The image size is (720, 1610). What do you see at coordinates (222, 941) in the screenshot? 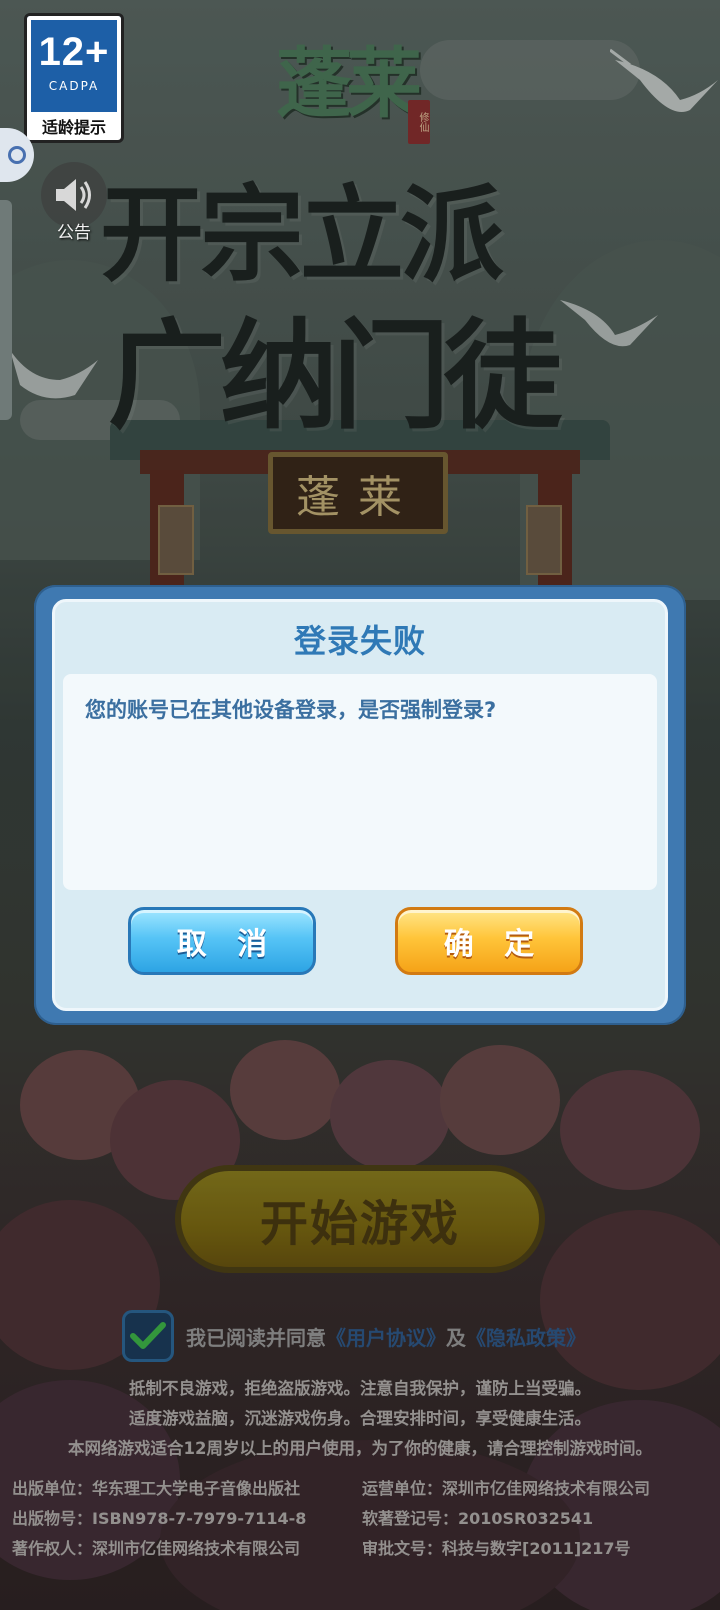
I see `cancel-button: 取 消` at bounding box center [222, 941].